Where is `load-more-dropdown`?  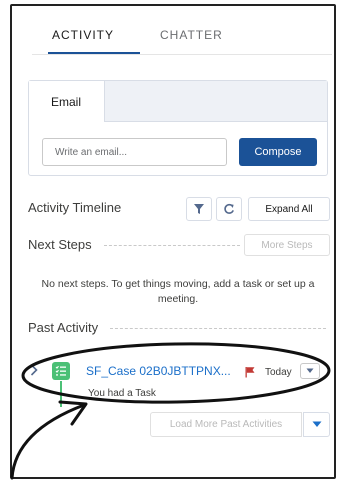
load-more-dropdown is located at coordinates (316, 424).